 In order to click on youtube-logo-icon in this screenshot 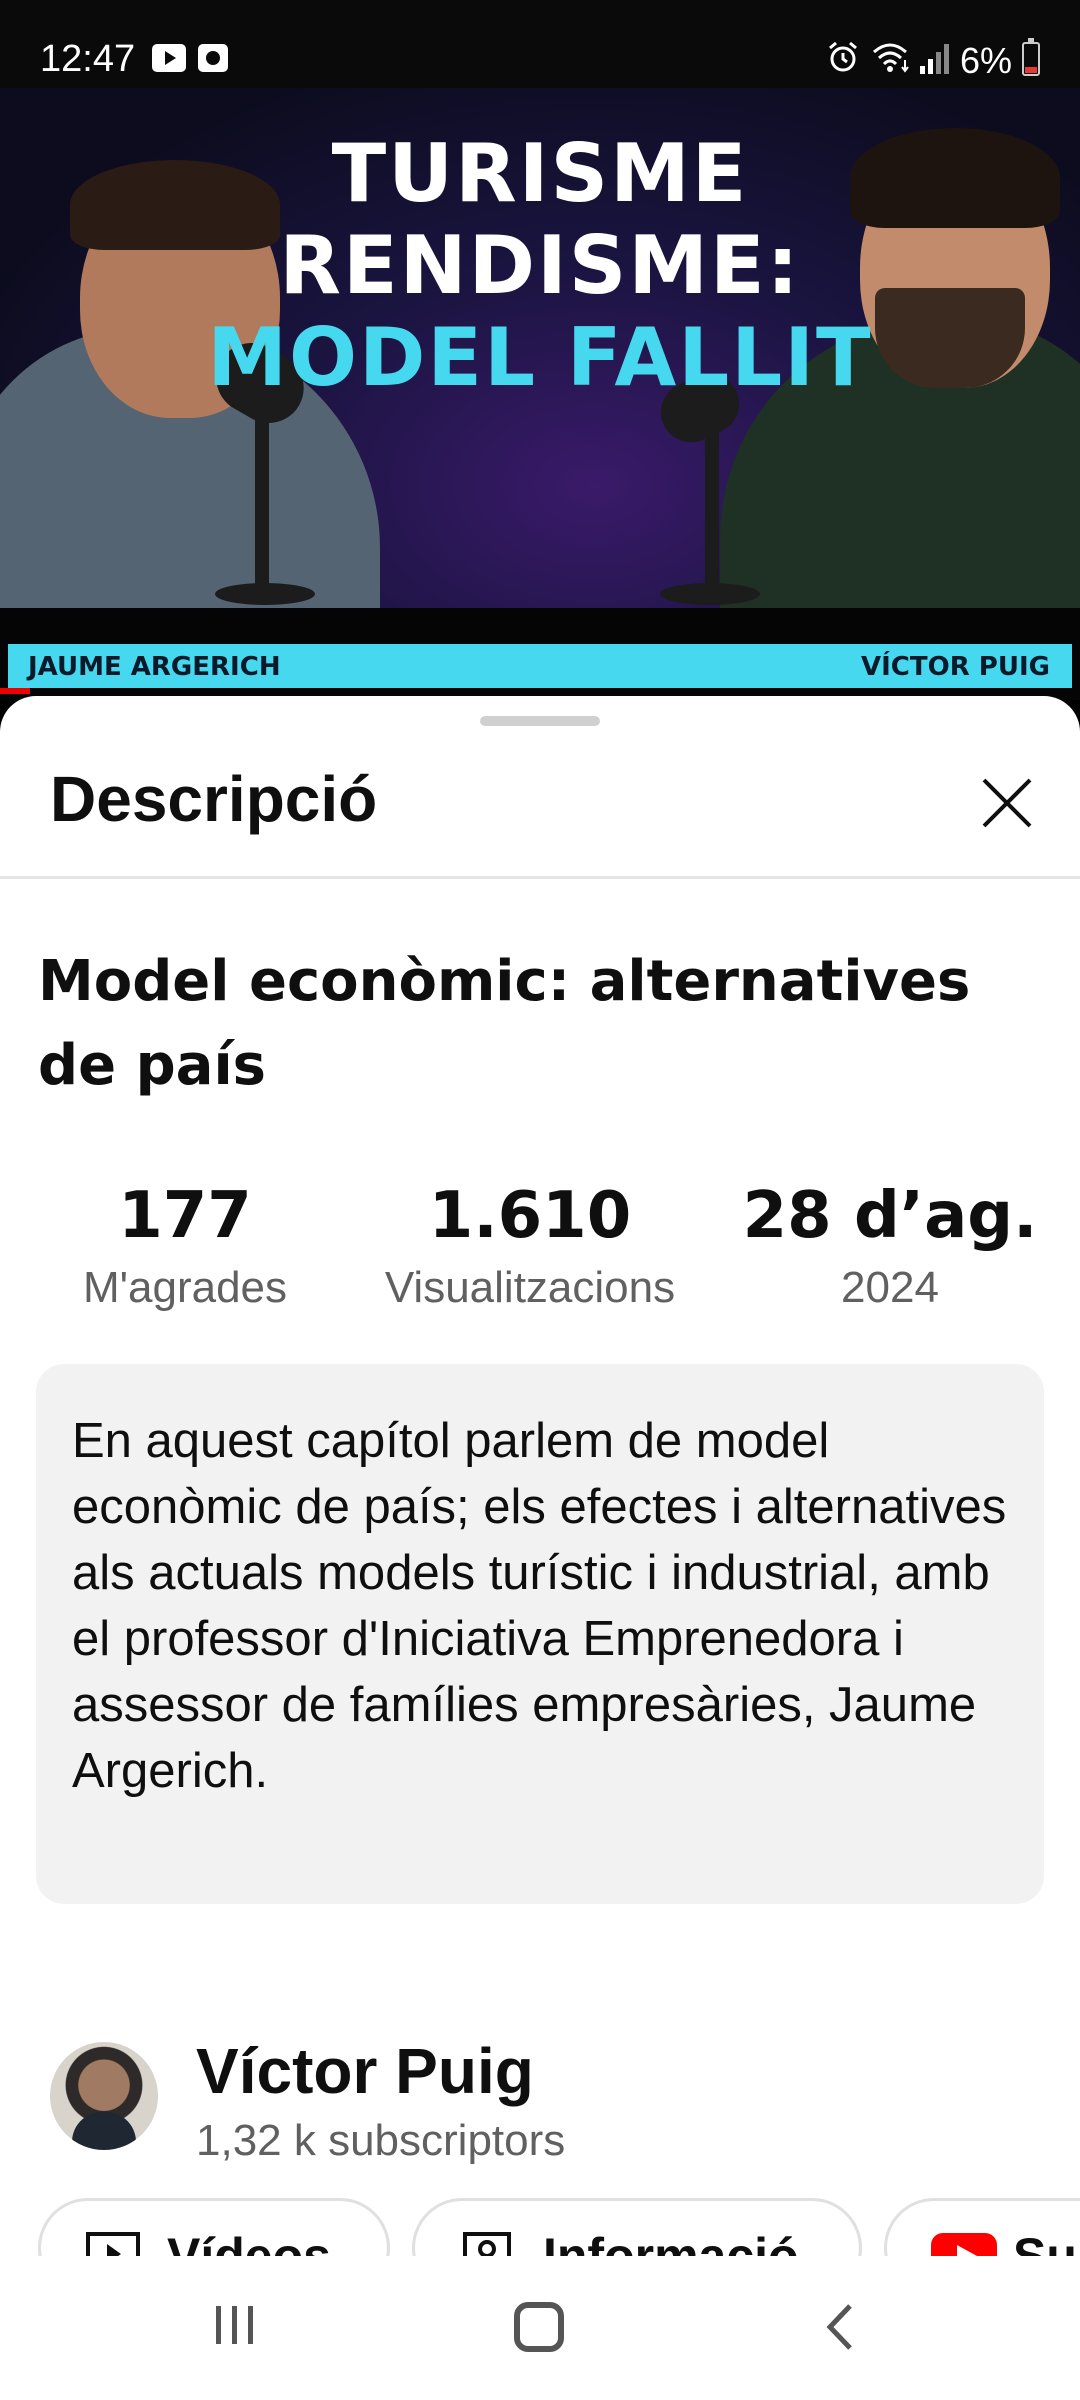, I will do `click(964, 2244)`.